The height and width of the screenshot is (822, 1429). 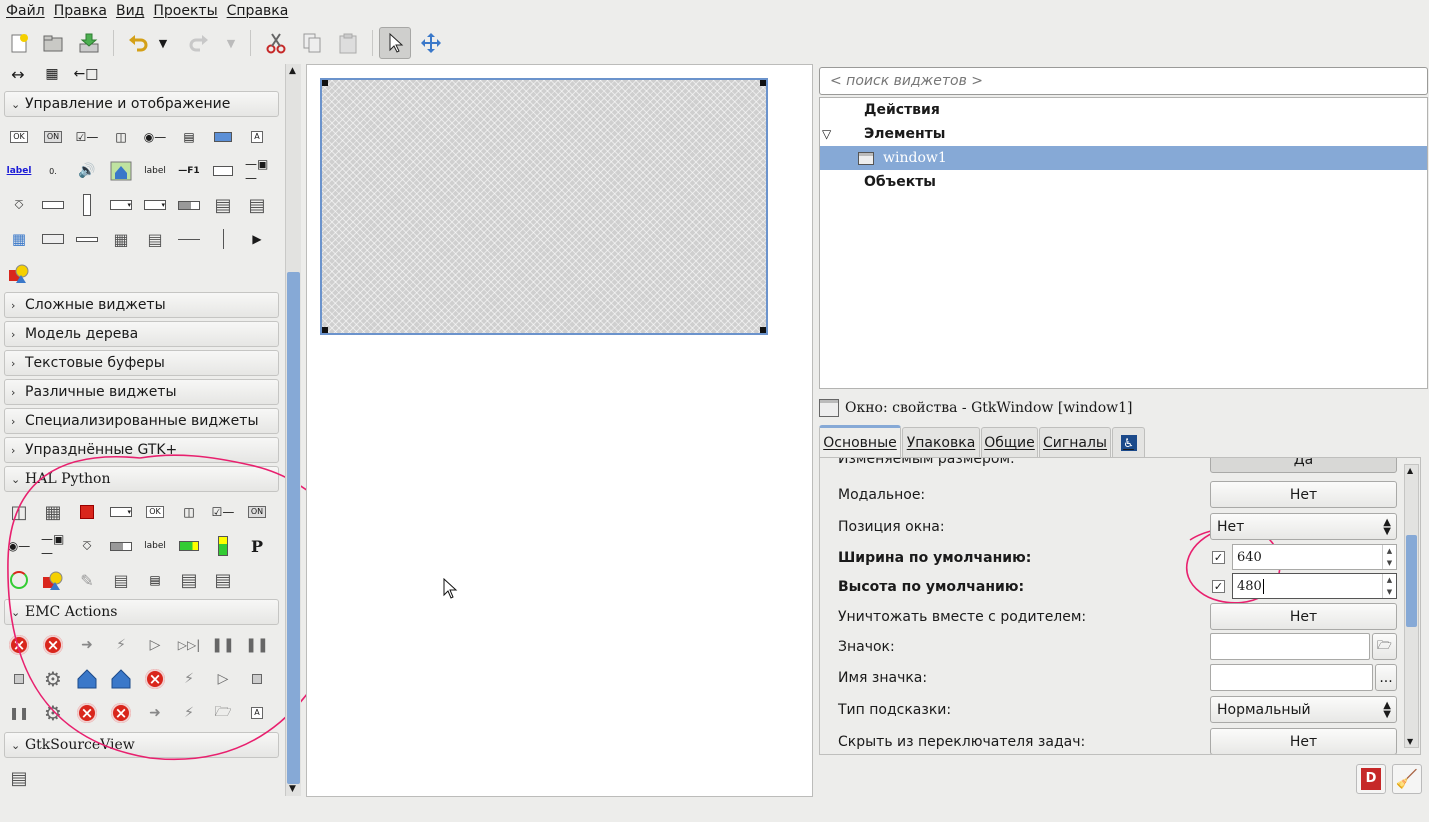 What do you see at coordinates (141, 363) in the screenshot?
I see `group-text-buffers: › Текстовые буферы` at bounding box center [141, 363].